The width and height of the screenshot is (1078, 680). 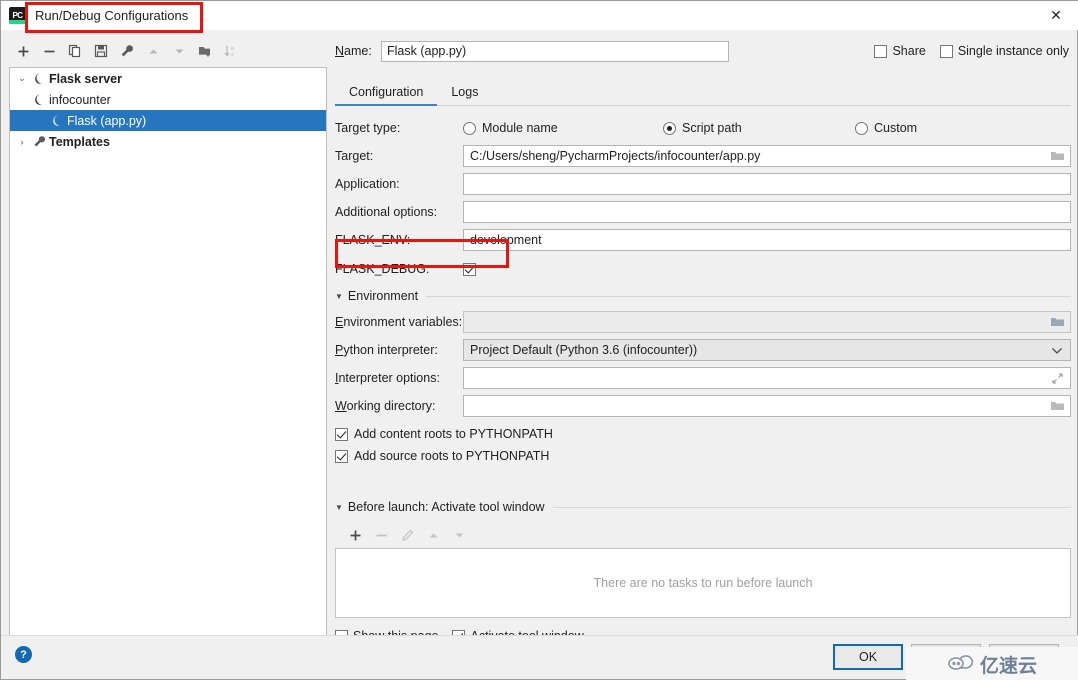 What do you see at coordinates (506, 240) in the screenshot?
I see `flask-env-input-value: development` at bounding box center [506, 240].